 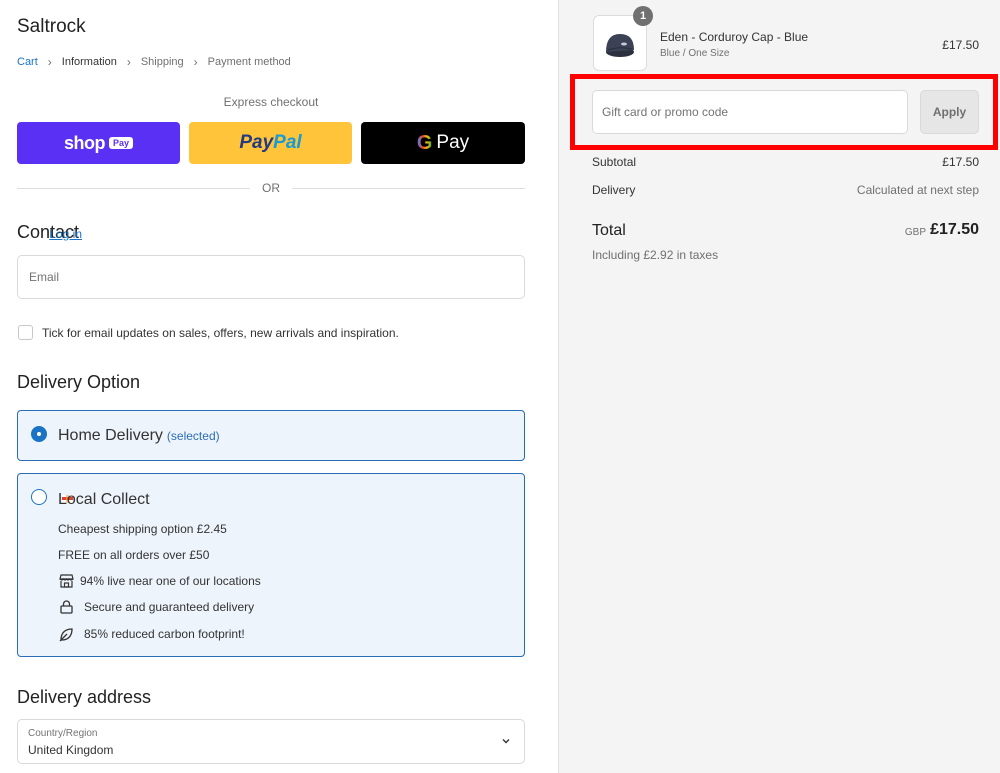 What do you see at coordinates (271, 102) in the screenshot?
I see `express-checkout-label: Express checkout` at bounding box center [271, 102].